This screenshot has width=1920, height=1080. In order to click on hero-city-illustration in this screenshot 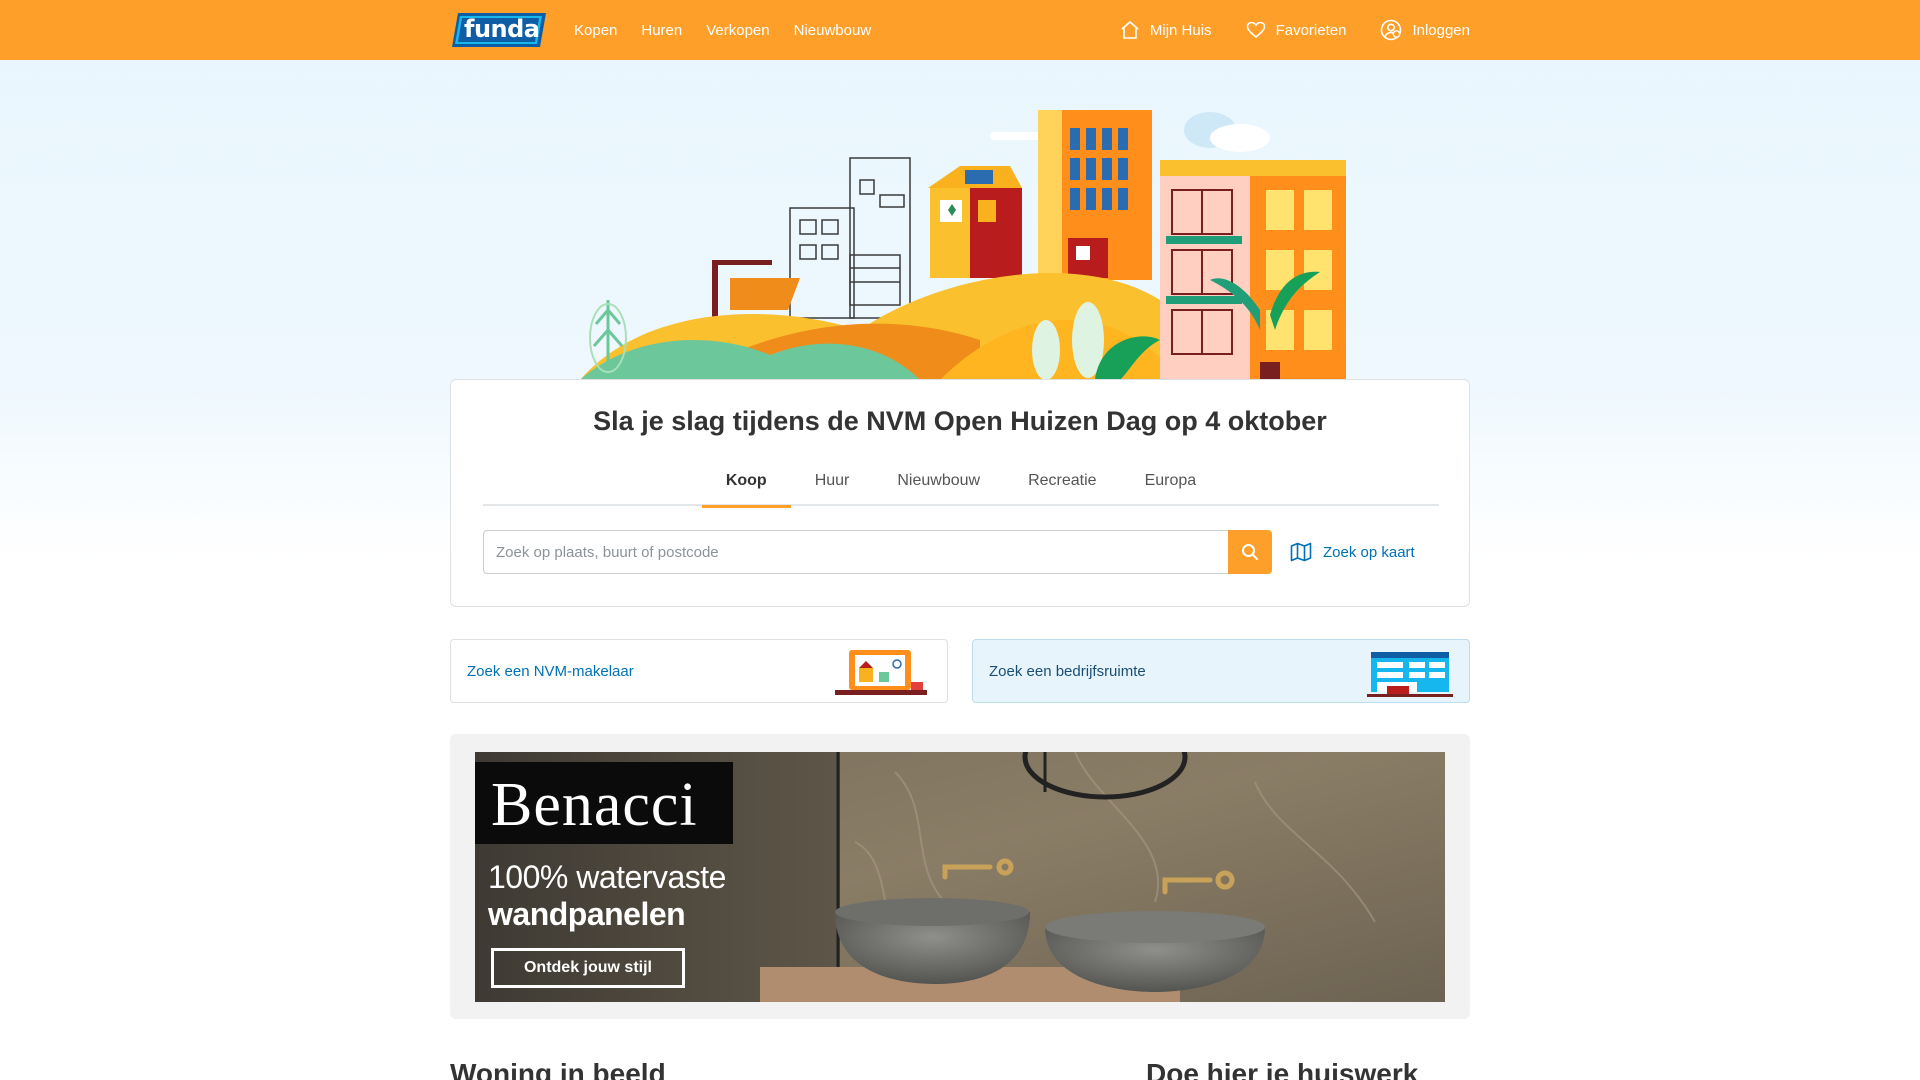, I will do `click(963, 245)`.